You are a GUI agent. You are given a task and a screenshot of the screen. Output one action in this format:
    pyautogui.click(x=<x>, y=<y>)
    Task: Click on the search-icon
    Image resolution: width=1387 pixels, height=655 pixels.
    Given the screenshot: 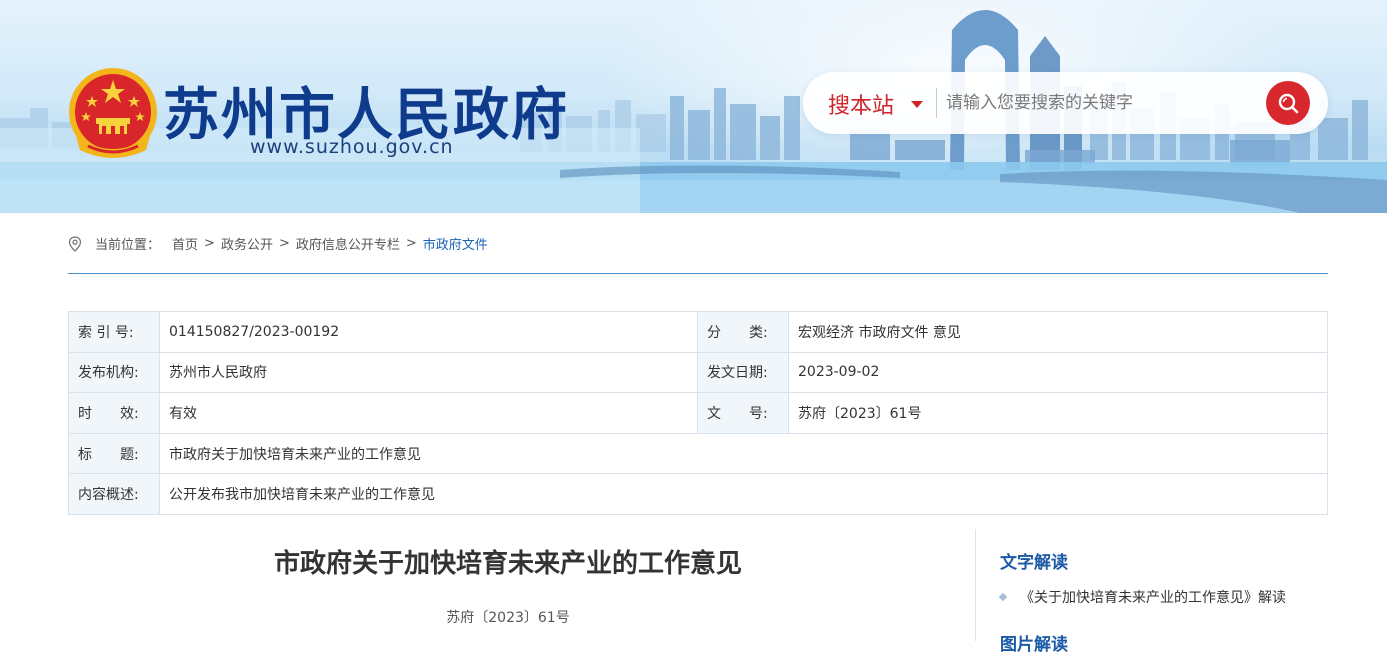 What is the action you would take?
    pyautogui.click(x=1288, y=103)
    